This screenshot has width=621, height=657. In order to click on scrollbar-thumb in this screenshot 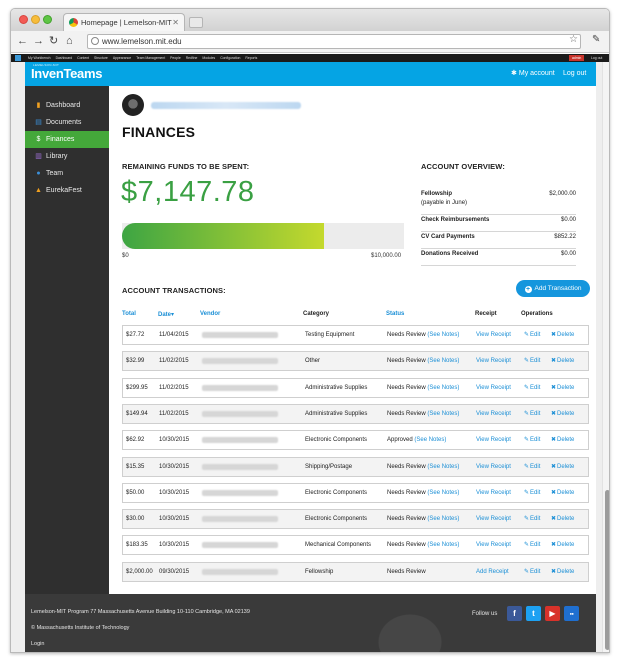, I will do `click(607, 570)`.